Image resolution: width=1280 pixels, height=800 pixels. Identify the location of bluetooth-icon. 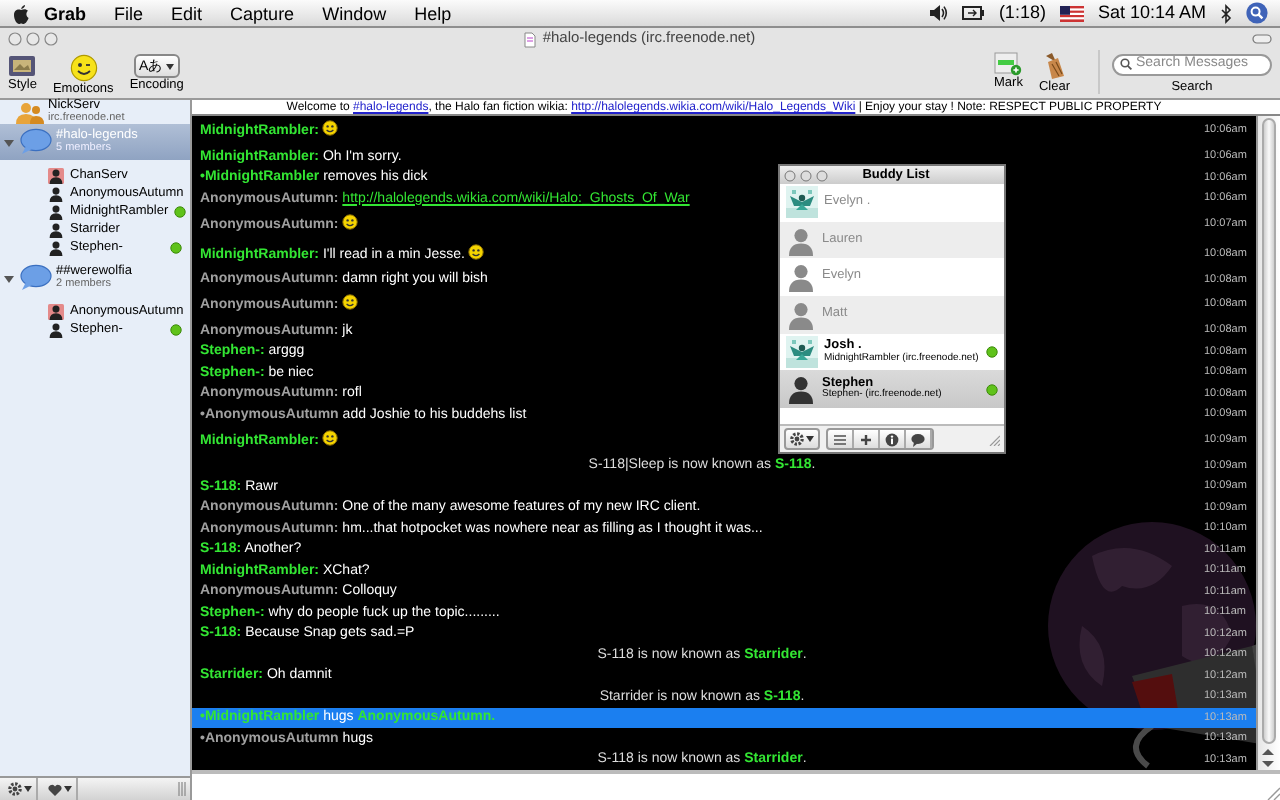
(1226, 13).